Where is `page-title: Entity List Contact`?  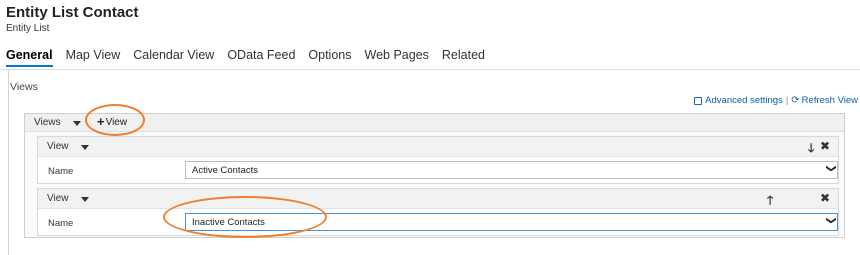
page-title: Entity List Contact is located at coordinates (72, 12).